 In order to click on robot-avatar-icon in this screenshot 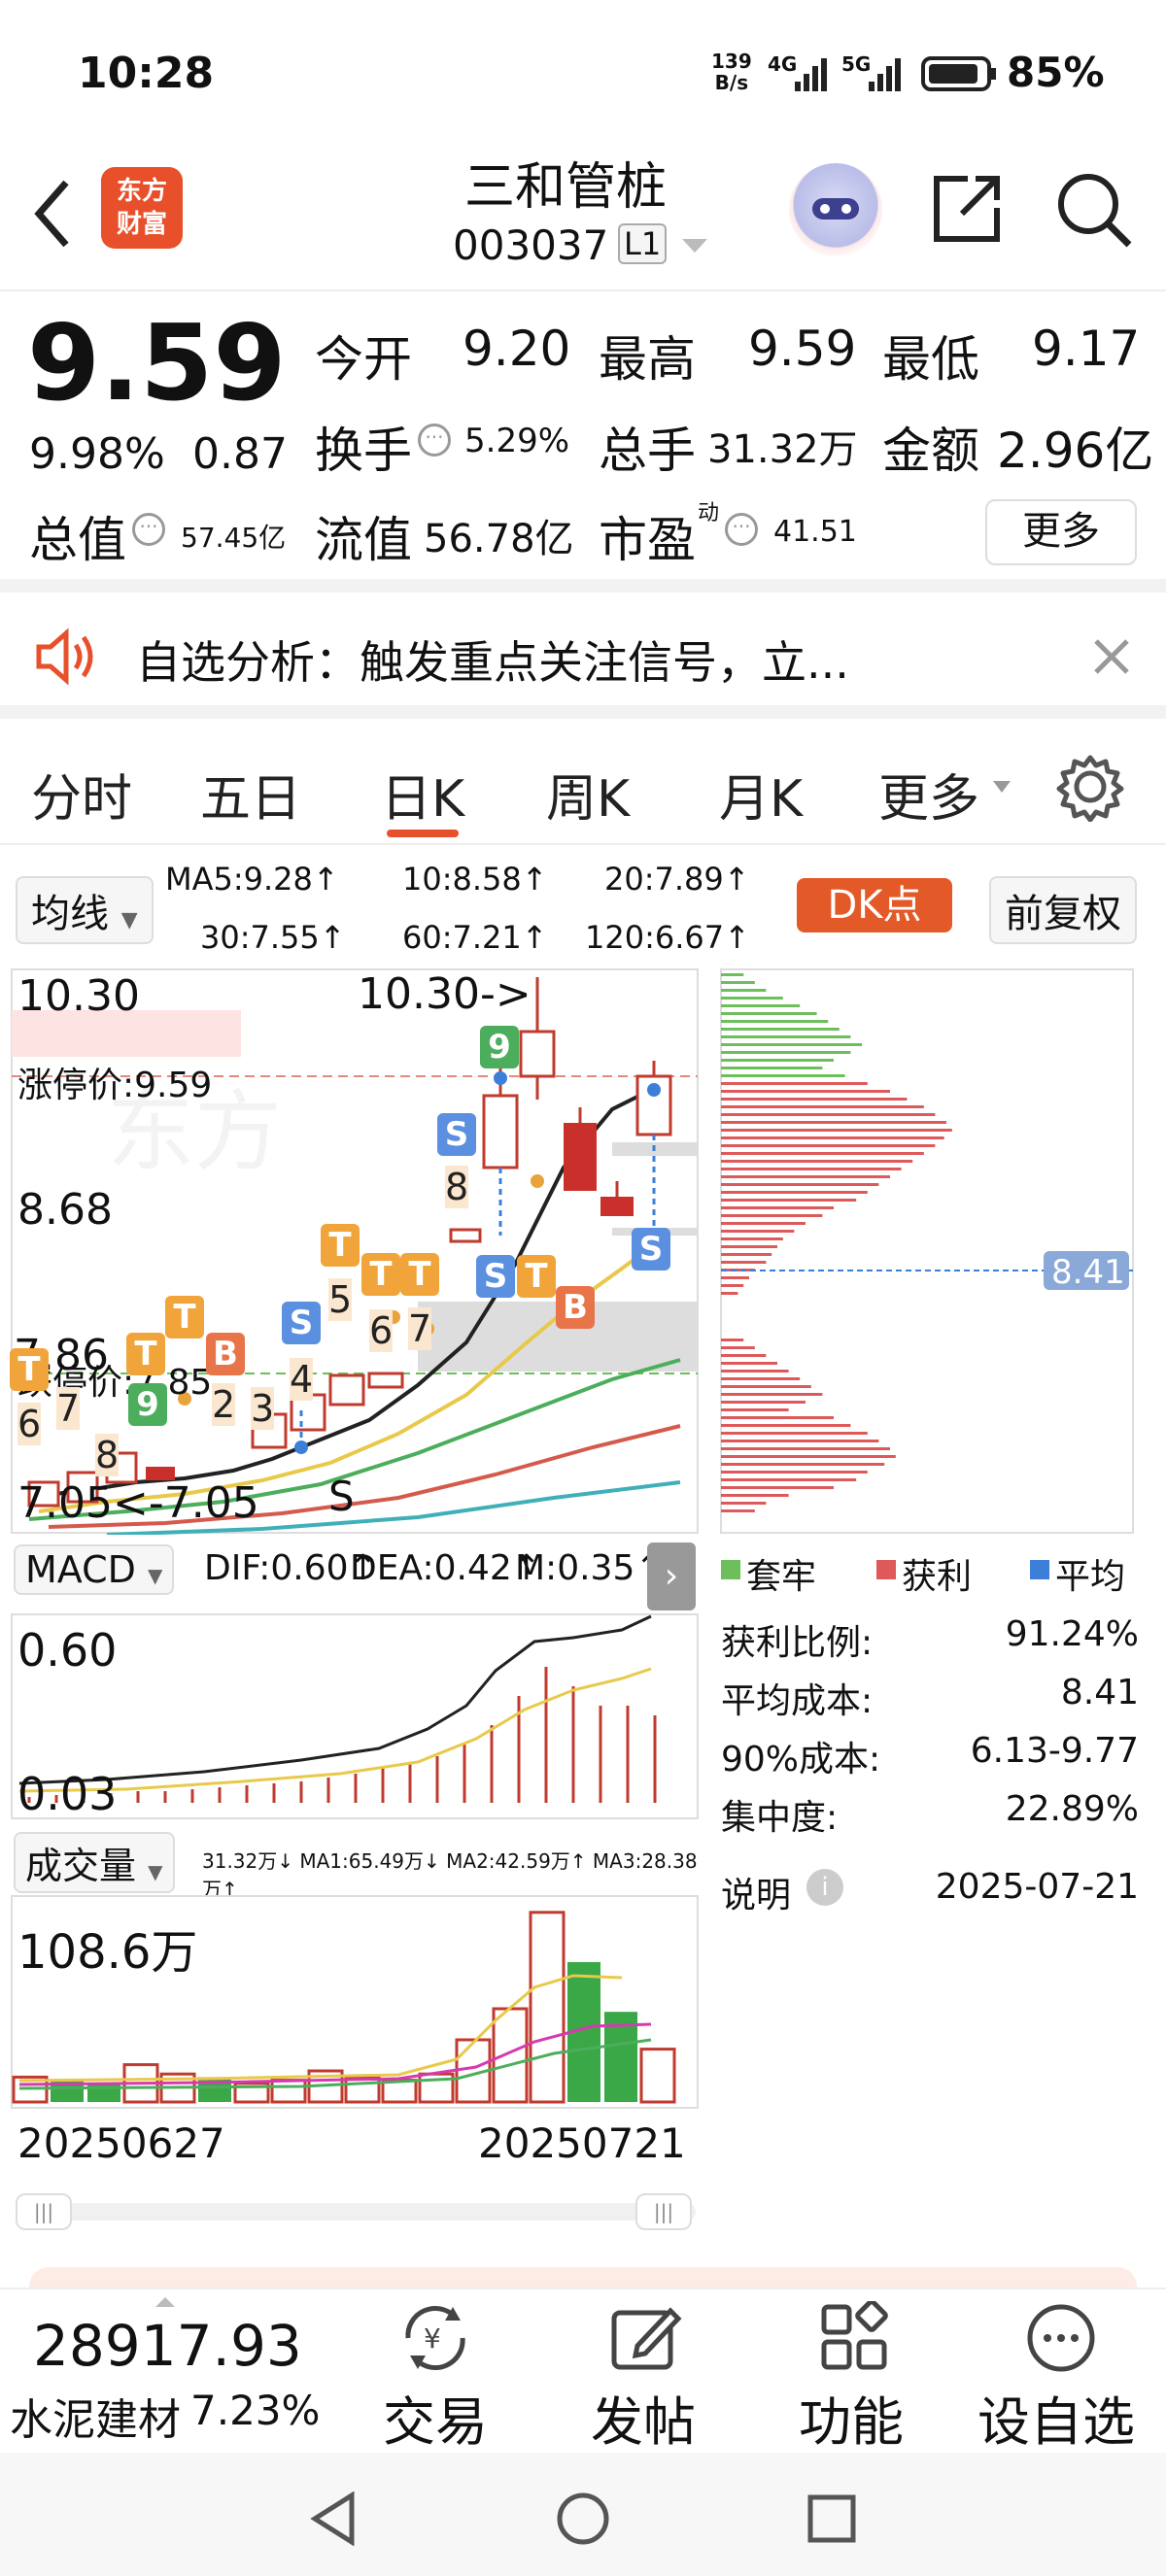, I will do `click(835, 209)`.